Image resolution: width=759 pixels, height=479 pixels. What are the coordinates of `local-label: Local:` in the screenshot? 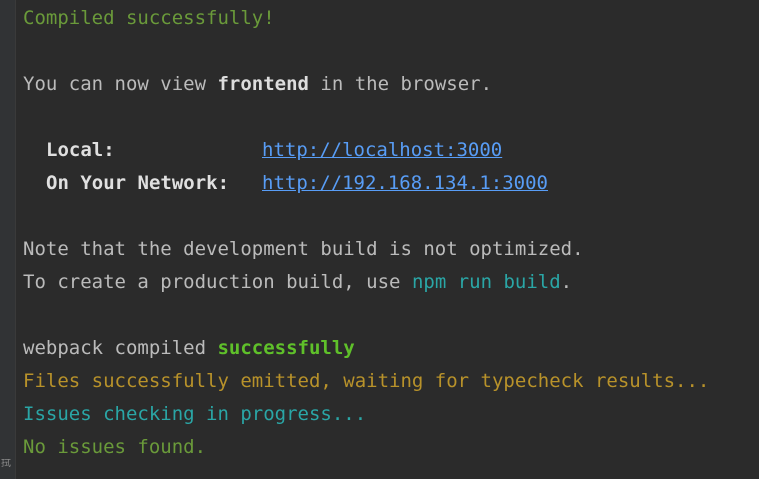 It's located at (80, 150).